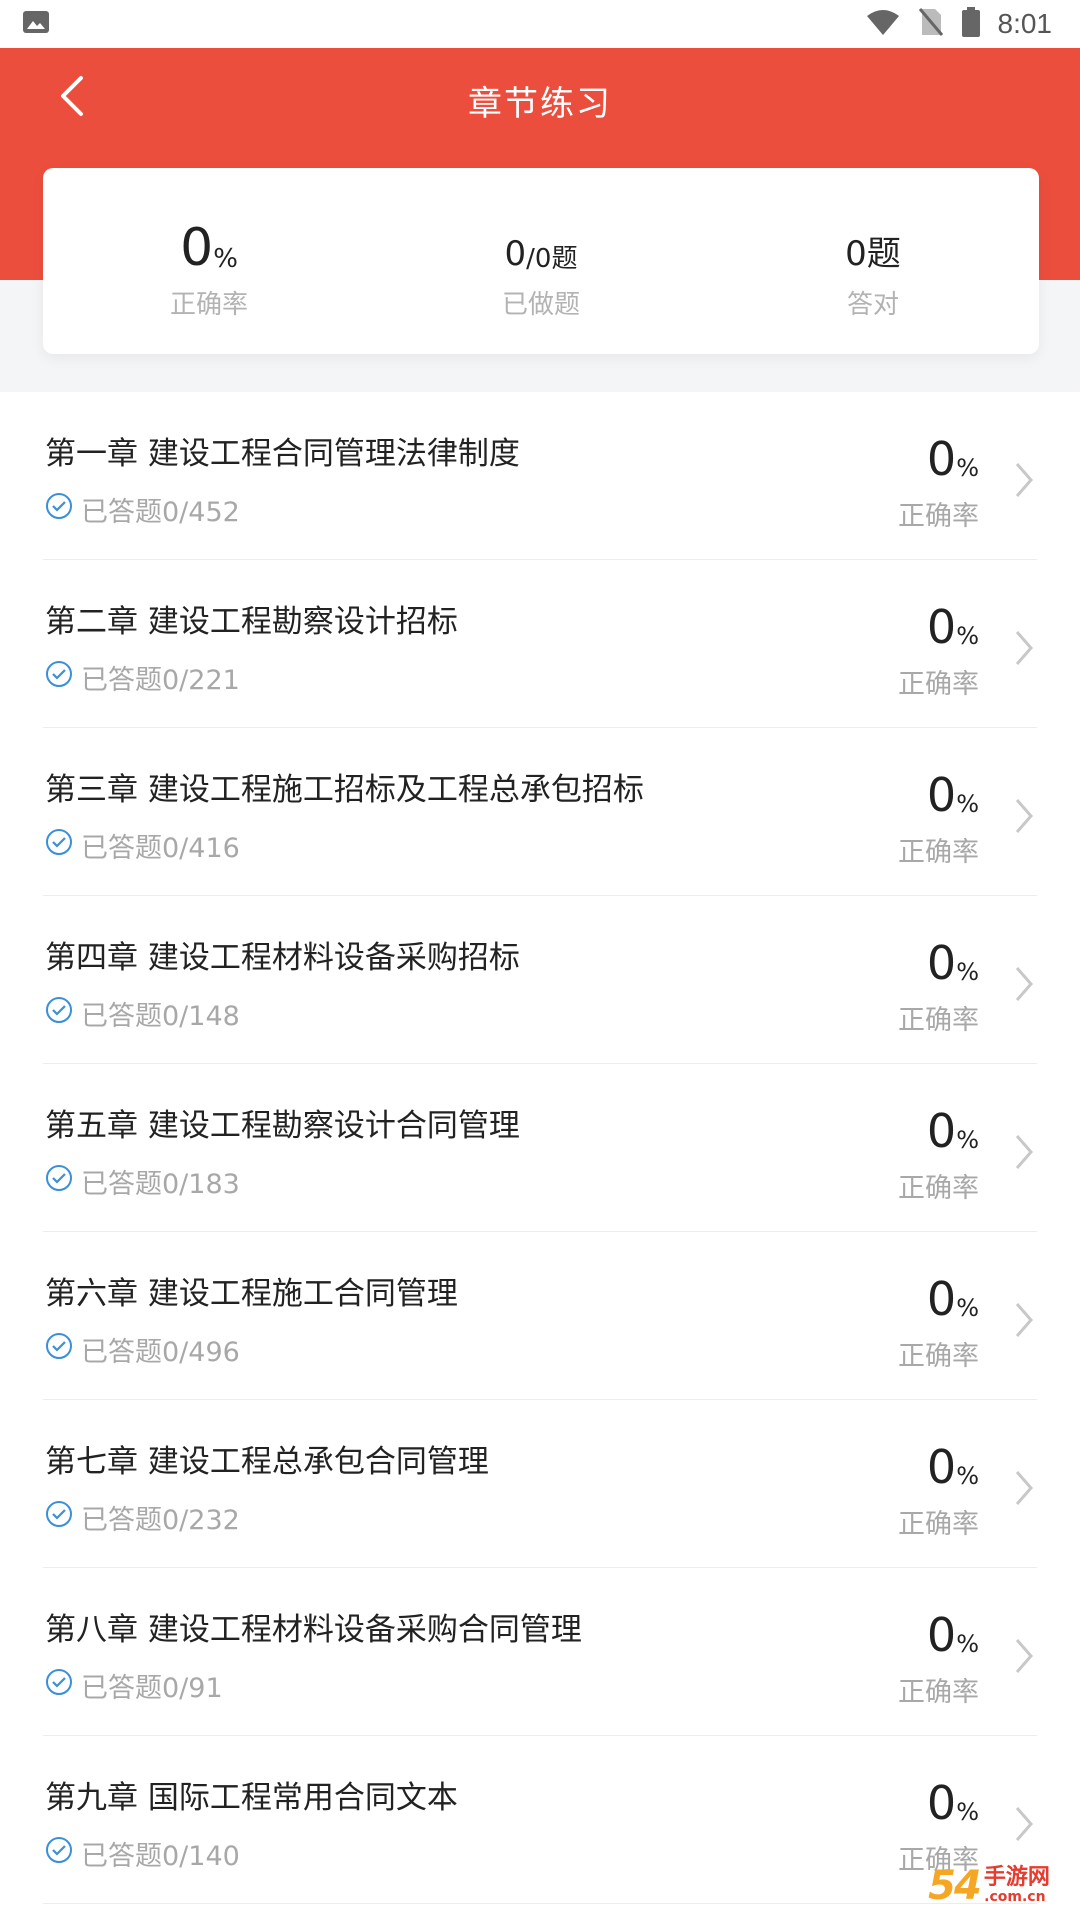  I want to click on chapter-title: 第七章 建设工程总承包合同管理, so click(267, 1462).